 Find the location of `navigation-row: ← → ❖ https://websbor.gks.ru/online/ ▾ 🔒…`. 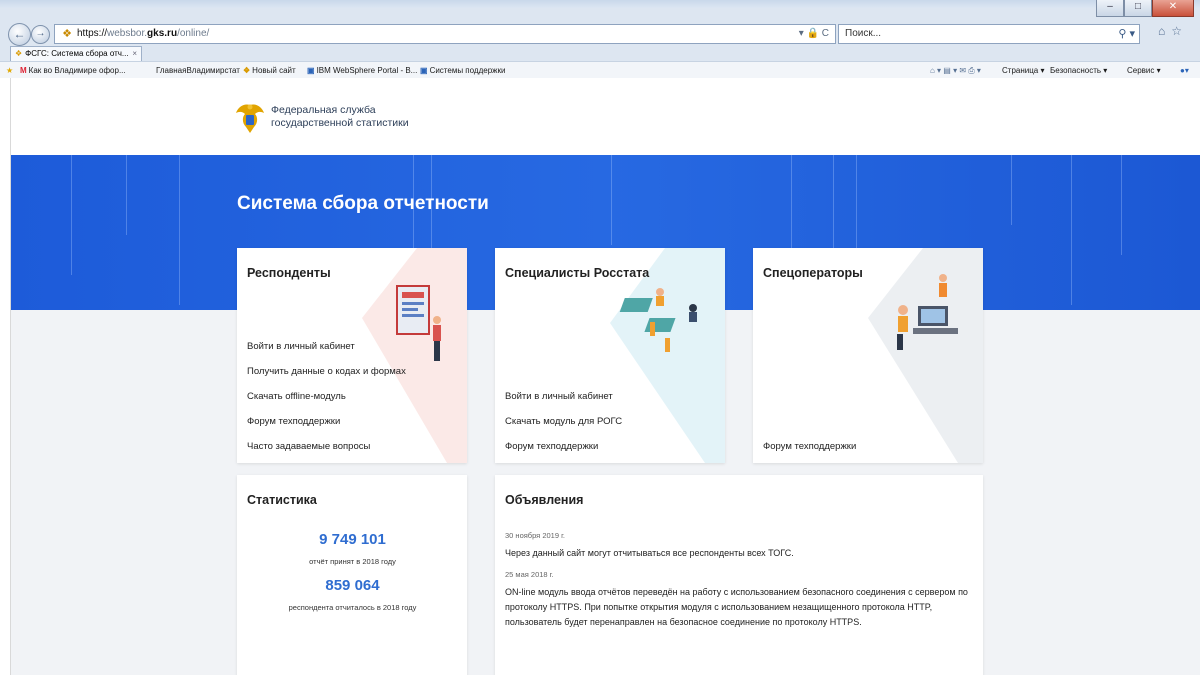

navigation-row: ← → ❖ https://websbor.gks.ru/online/ ▾ 🔒… is located at coordinates (600, 34).